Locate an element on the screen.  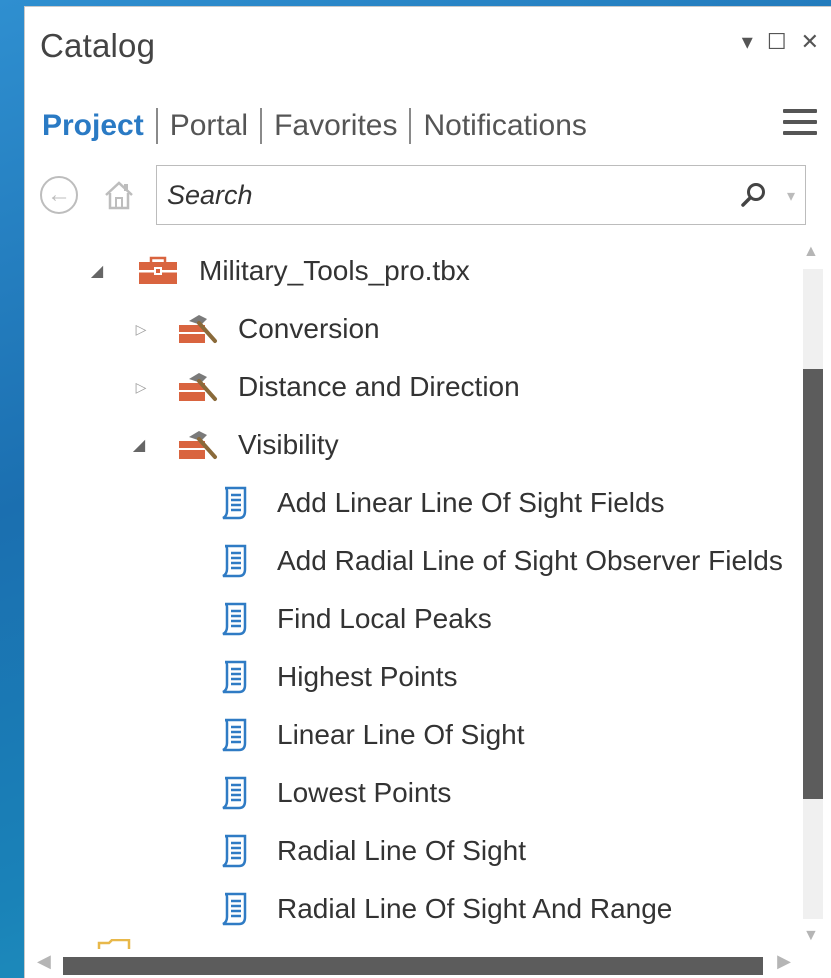
scroll-up-icon: ▲ is located at coordinates (811, 252).